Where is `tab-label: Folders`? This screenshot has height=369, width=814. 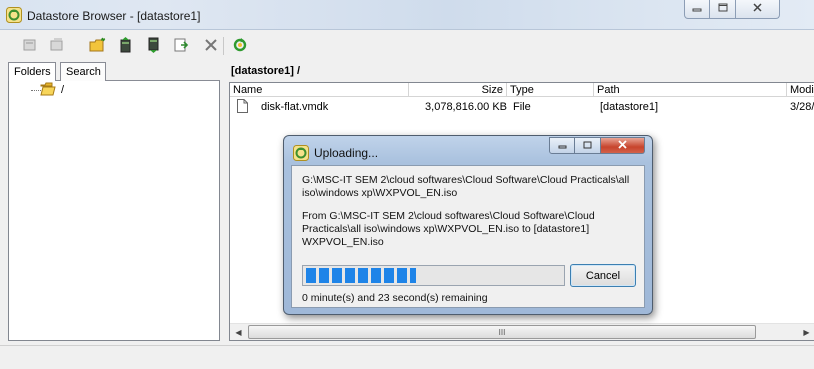 tab-label: Folders is located at coordinates (32, 72).